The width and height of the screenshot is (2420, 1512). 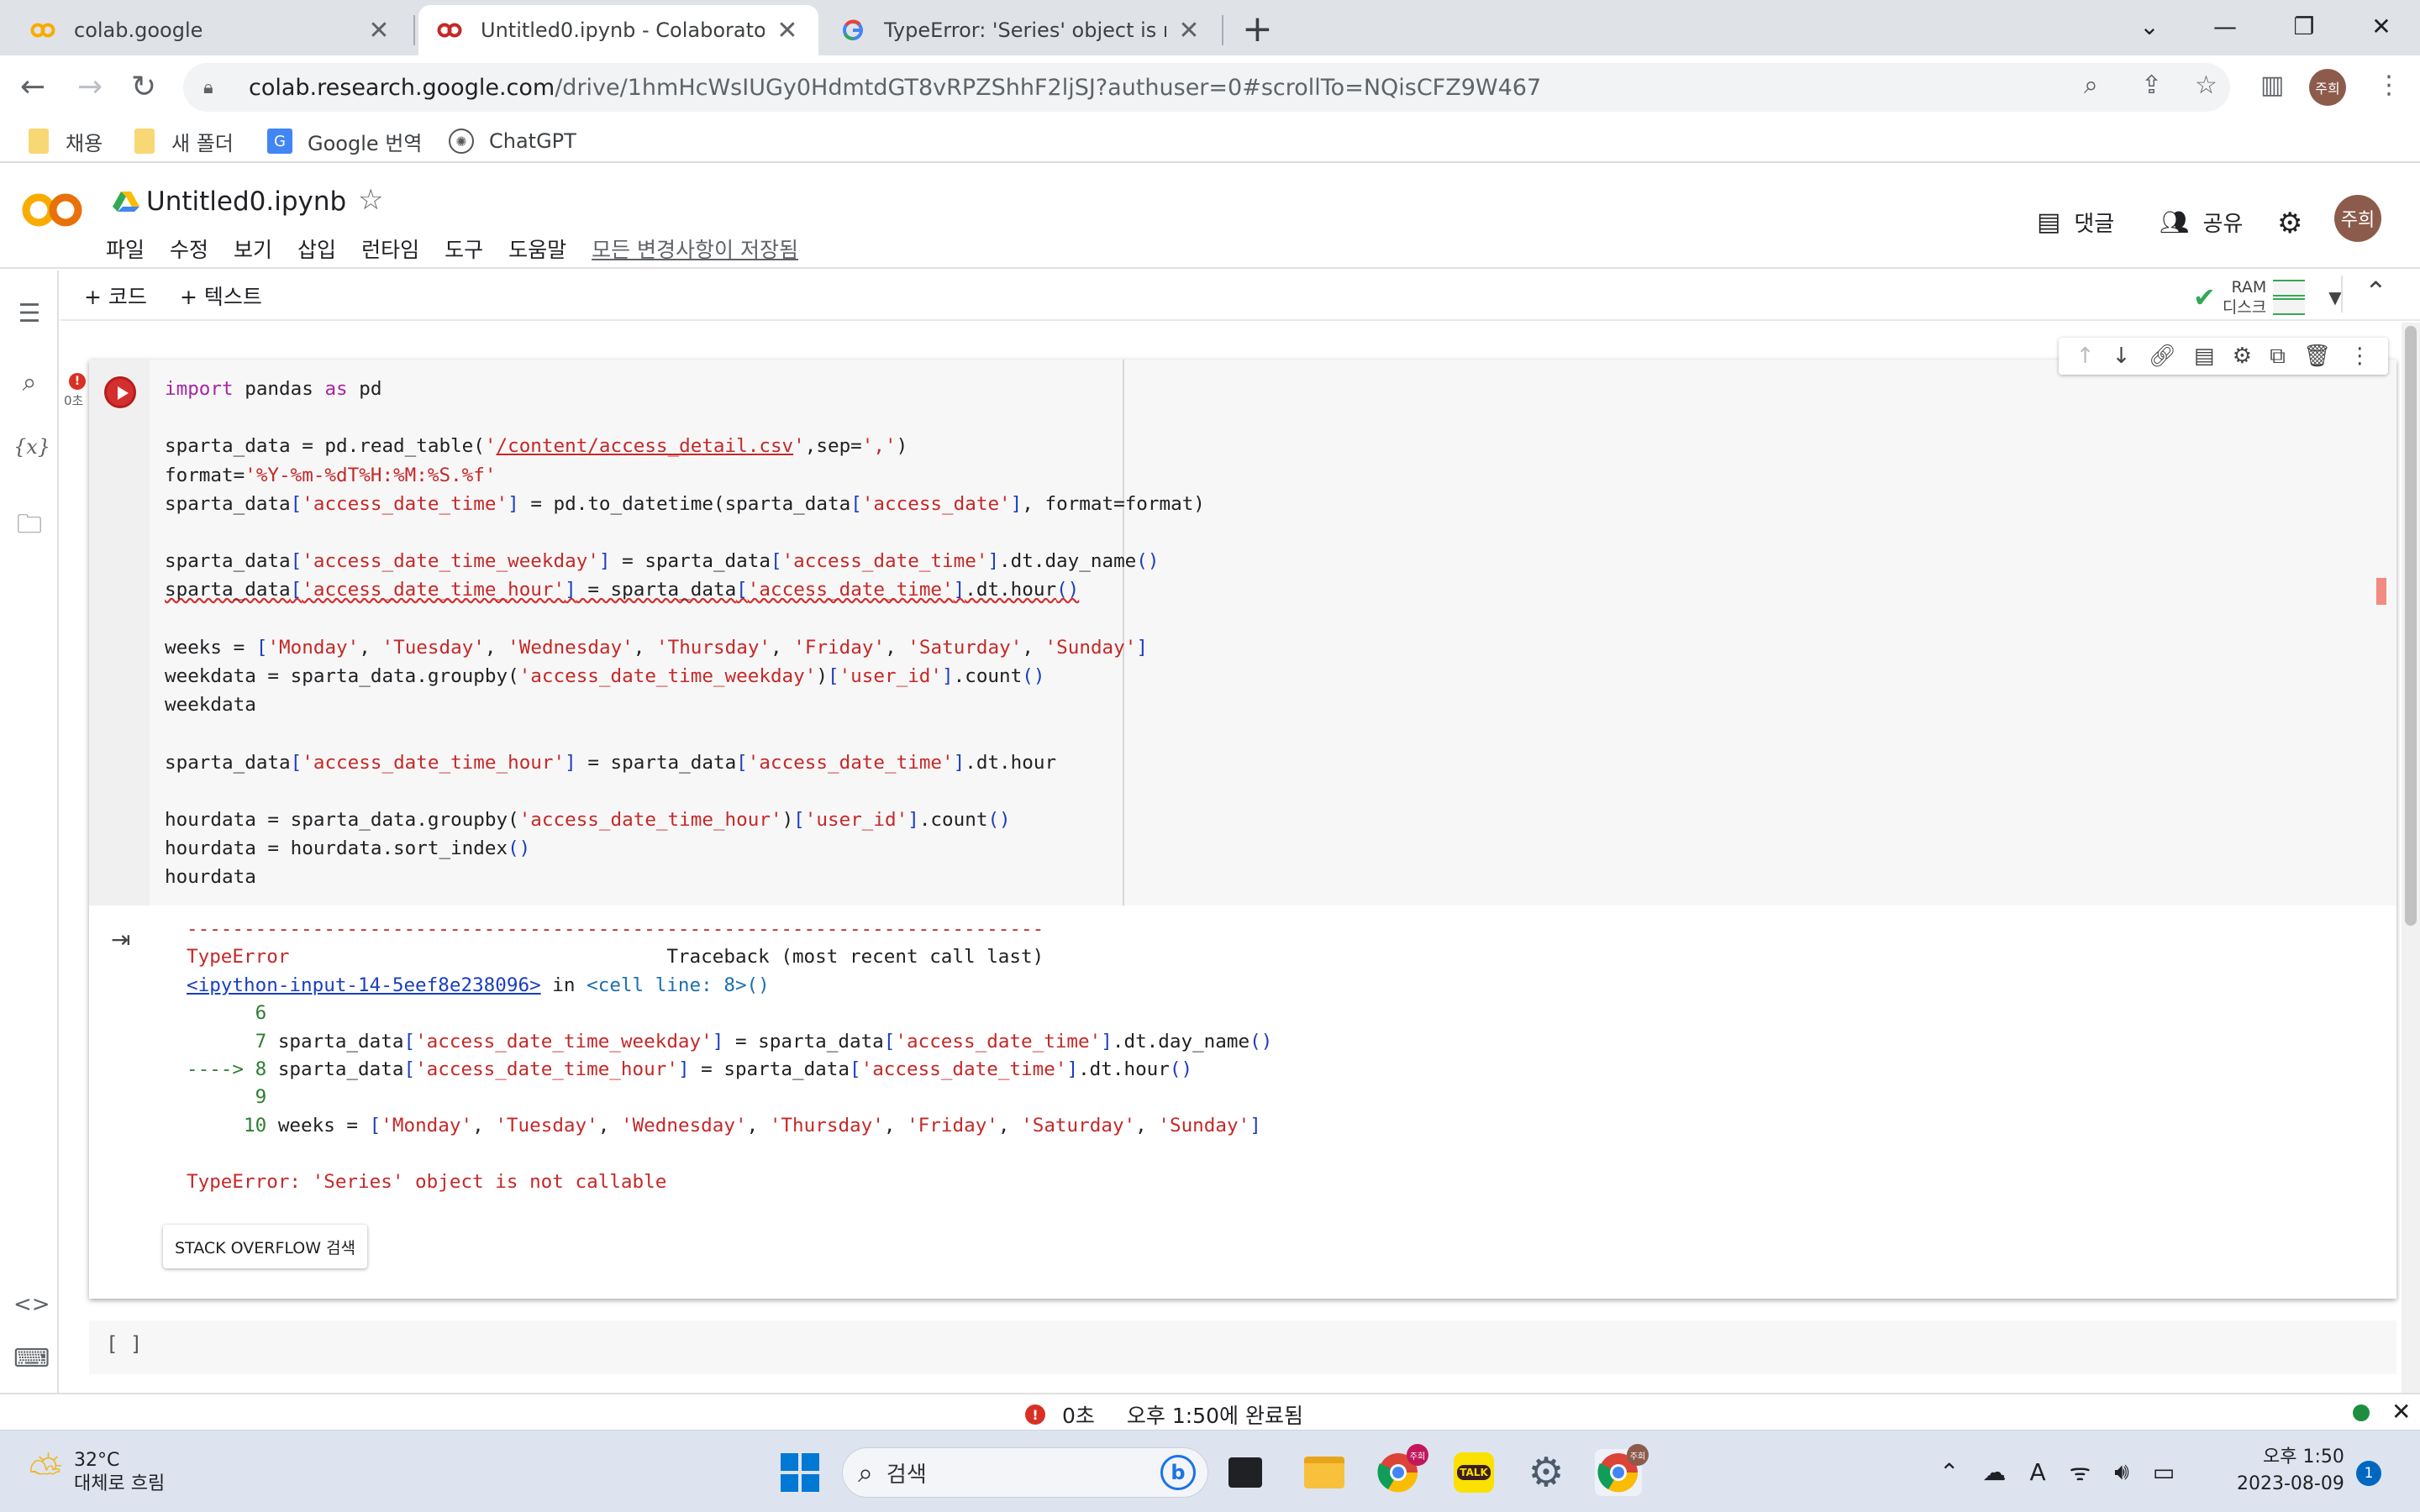 What do you see at coordinates (2206, 85) in the screenshot?
I see `bookmark-star-icon: ☆` at bounding box center [2206, 85].